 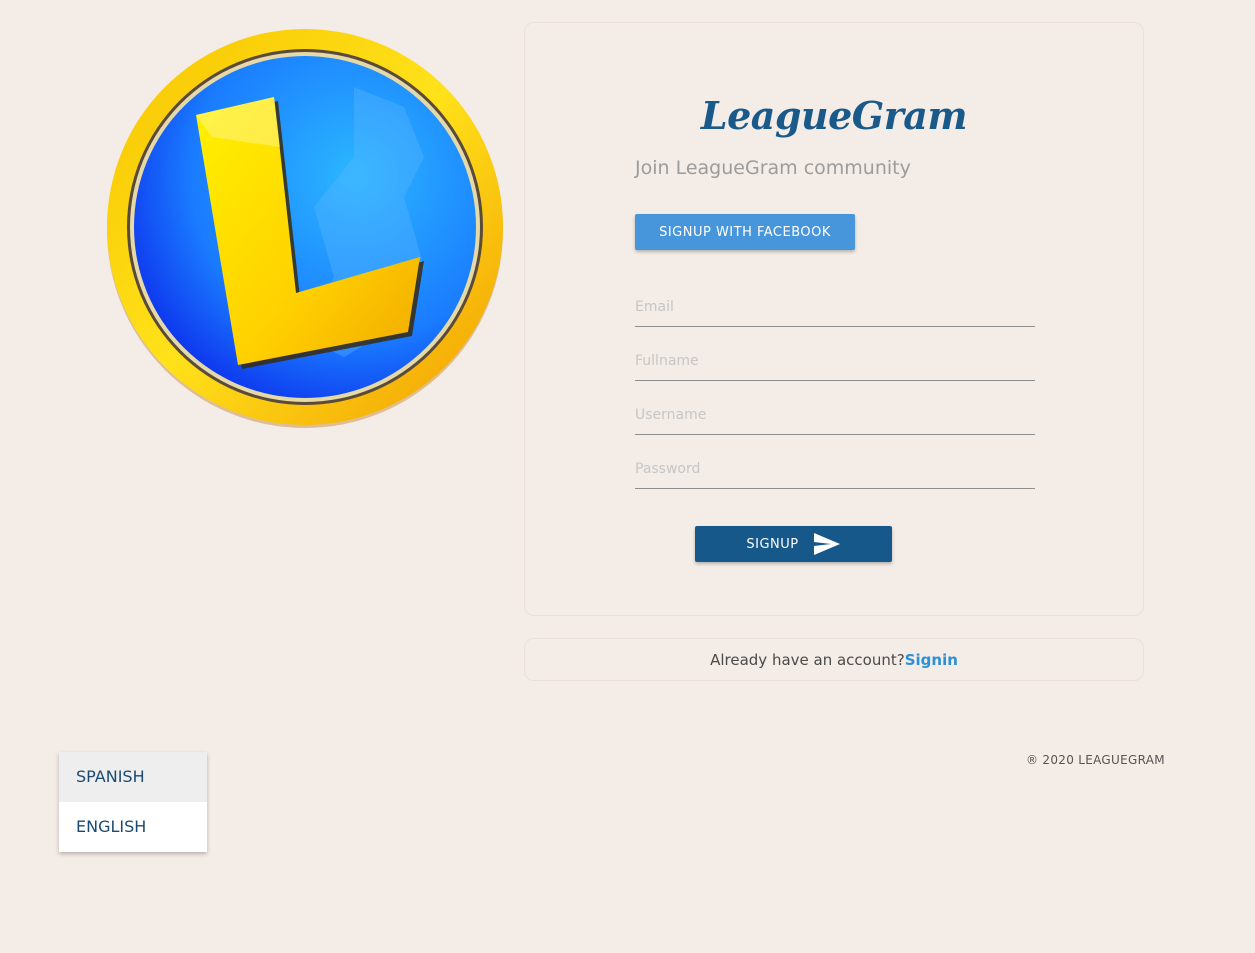 I want to click on signin-prompt: Already have an account?, so click(x=807, y=659).